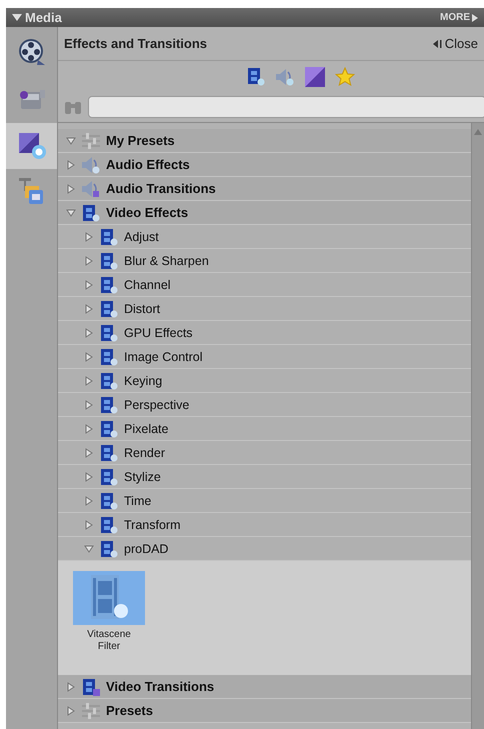 The height and width of the screenshot is (729, 484). What do you see at coordinates (264, 687) in the screenshot?
I see `tree-item: Video Transitions` at bounding box center [264, 687].